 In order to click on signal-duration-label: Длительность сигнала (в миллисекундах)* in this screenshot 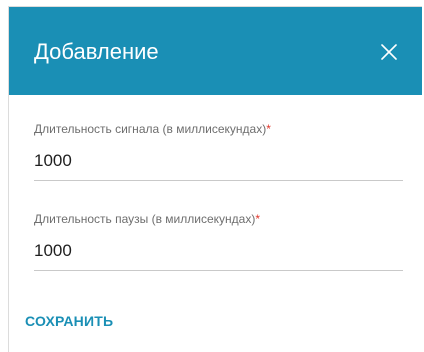, I will do `click(218, 129)`.